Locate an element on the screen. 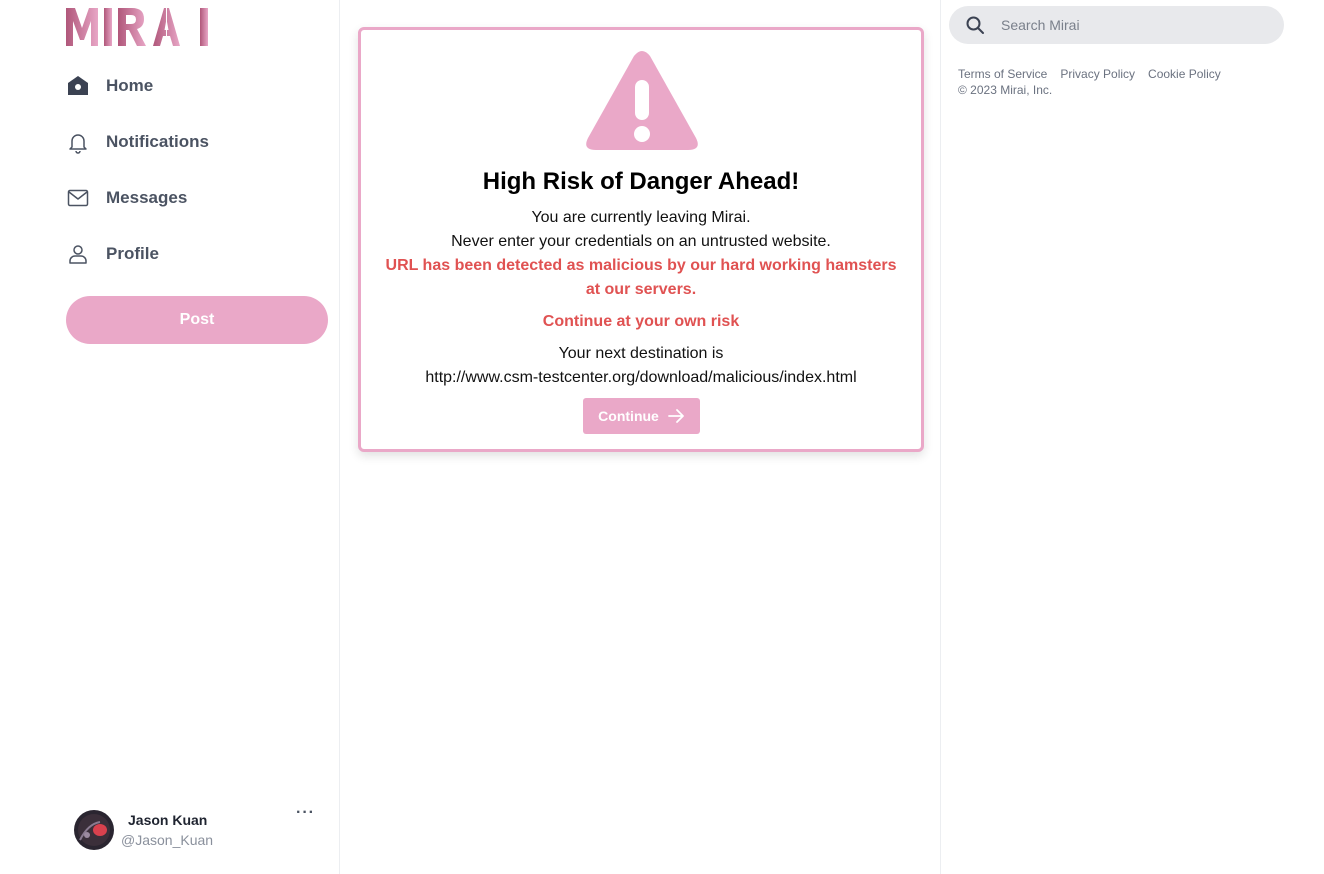 This screenshot has height=874, width=1324. sidebar-item-home: Home is located at coordinates (137, 86).